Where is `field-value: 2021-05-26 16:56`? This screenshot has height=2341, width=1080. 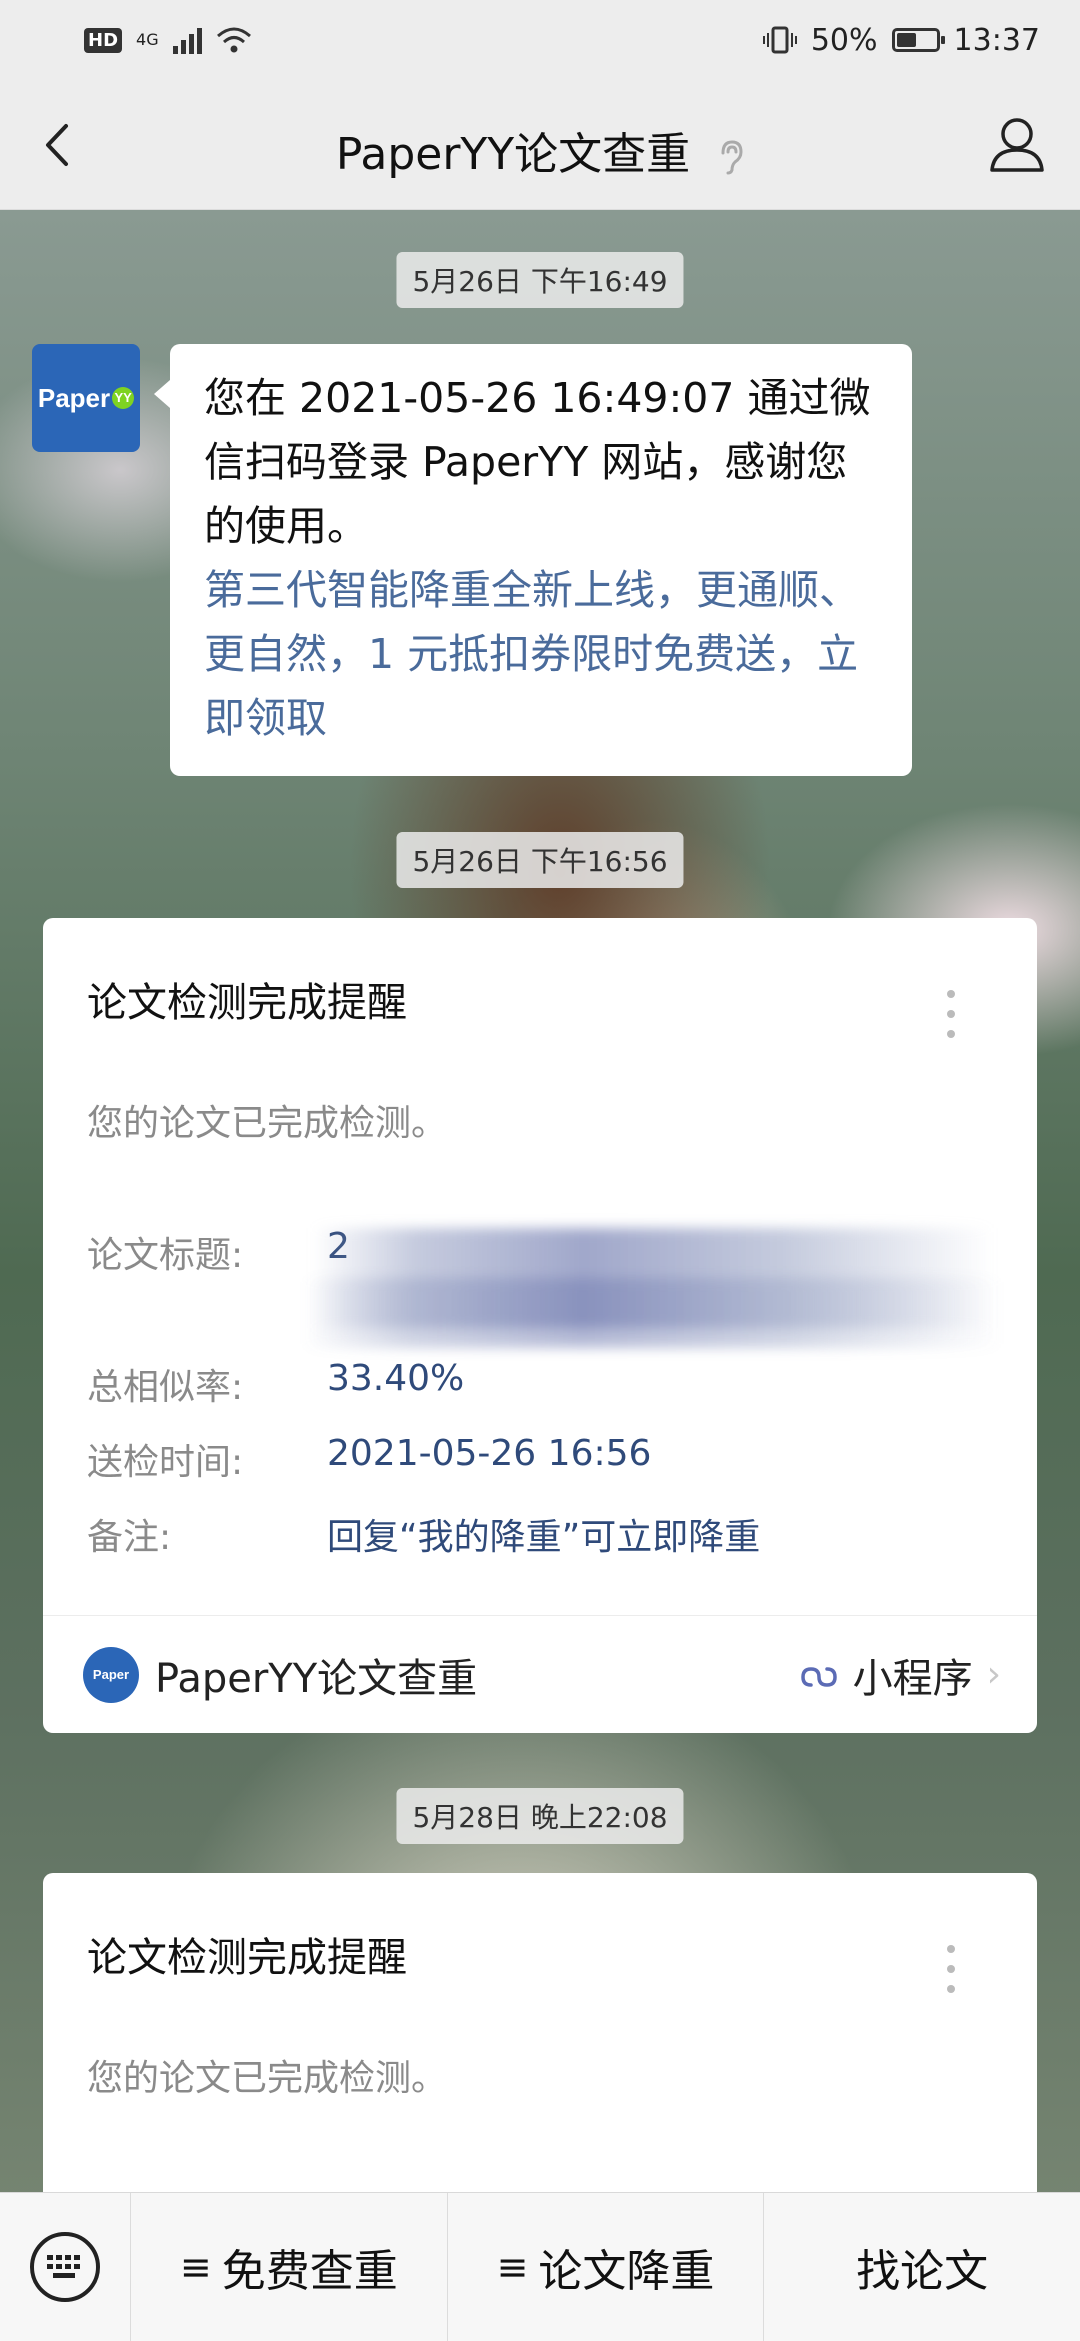 field-value: 2021-05-26 16:56 is located at coordinates (489, 1453).